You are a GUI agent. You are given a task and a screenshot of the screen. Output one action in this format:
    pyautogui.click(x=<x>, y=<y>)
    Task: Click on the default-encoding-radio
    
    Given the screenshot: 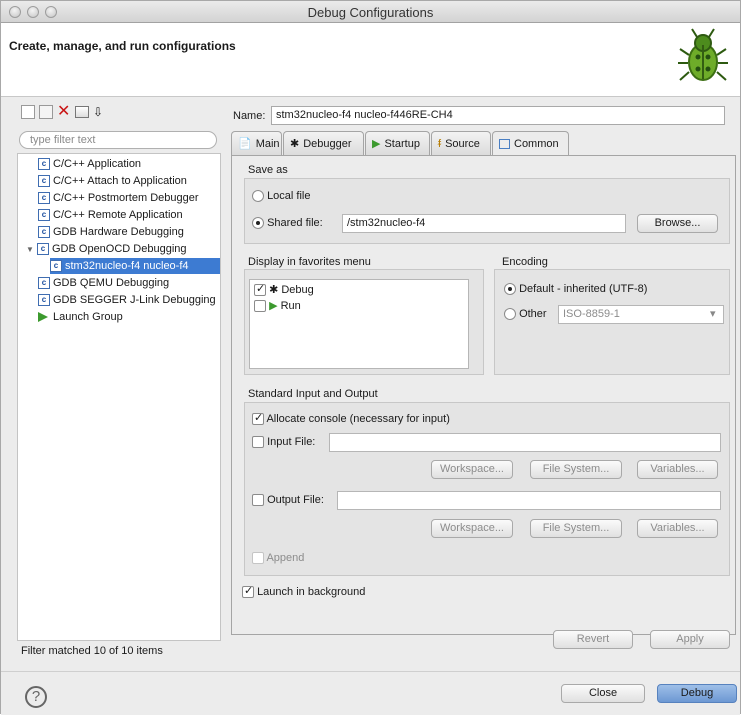 What is the action you would take?
    pyautogui.click(x=510, y=289)
    